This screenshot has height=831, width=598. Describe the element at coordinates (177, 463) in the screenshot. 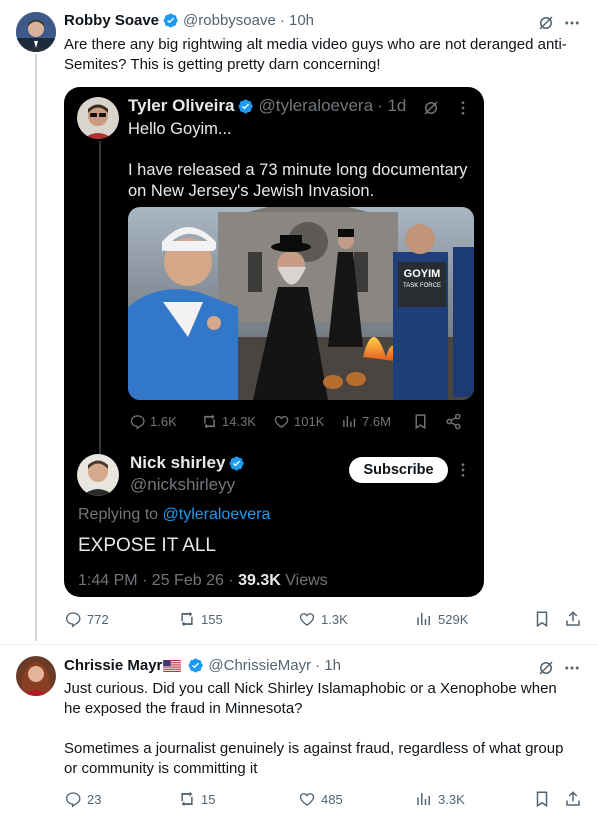

I see `reply-author-name: Nick shirley` at that location.